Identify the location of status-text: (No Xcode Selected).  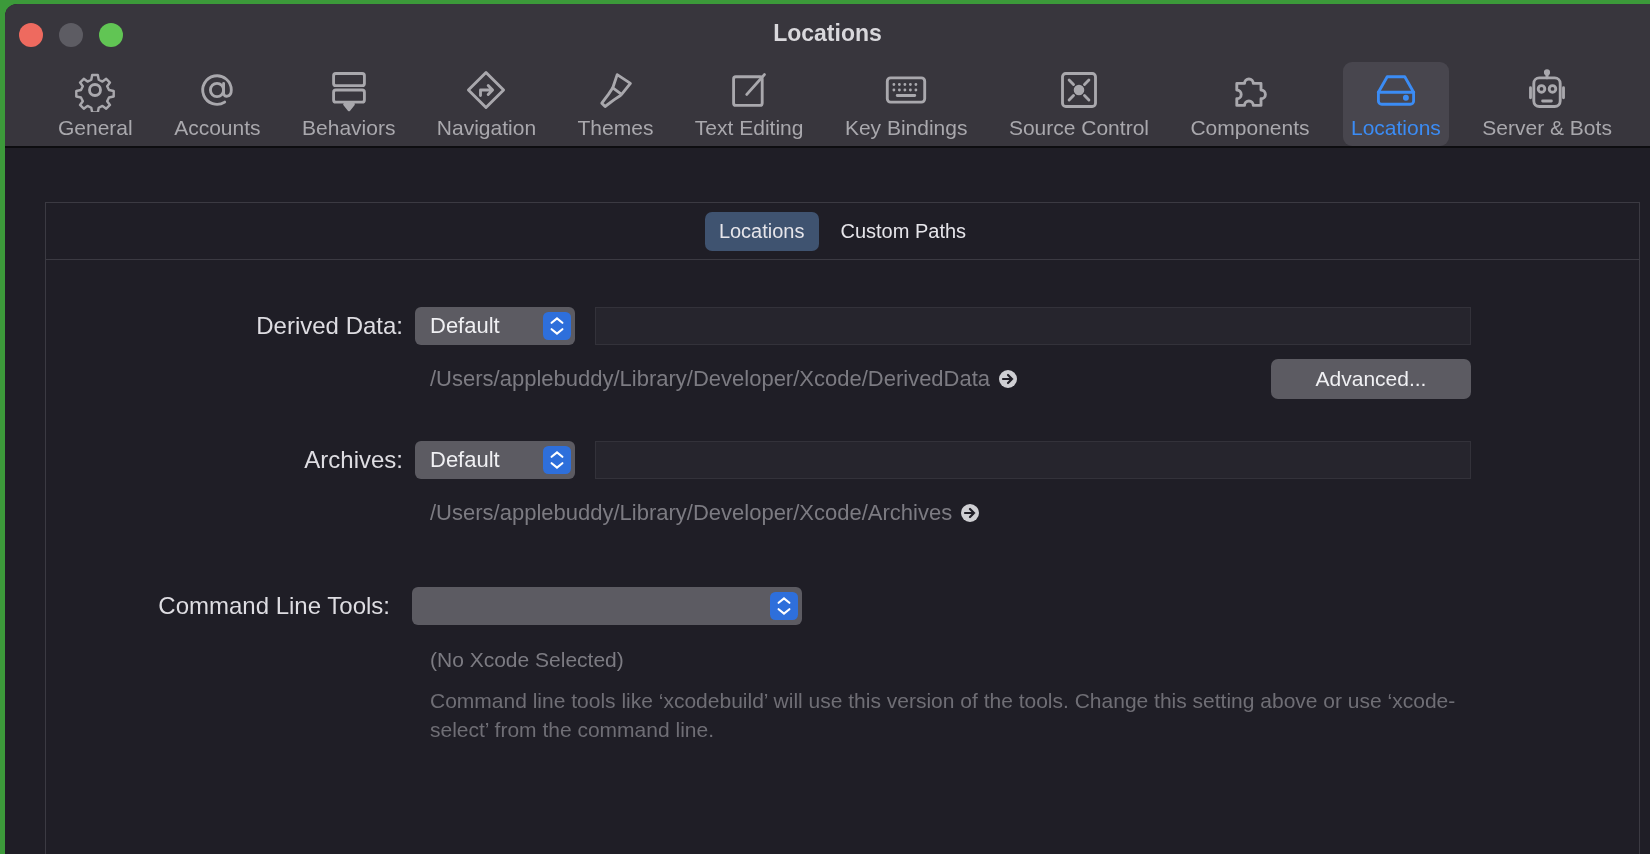
(527, 660).